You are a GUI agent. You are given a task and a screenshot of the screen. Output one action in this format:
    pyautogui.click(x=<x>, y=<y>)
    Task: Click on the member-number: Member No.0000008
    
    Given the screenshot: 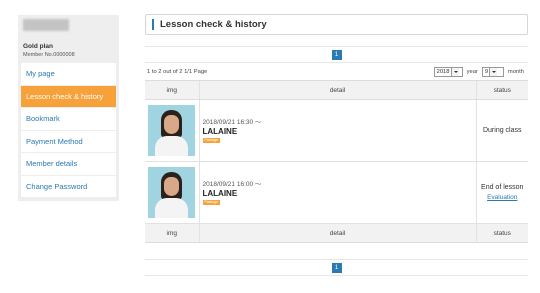 What is the action you would take?
    pyautogui.click(x=49, y=55)
    